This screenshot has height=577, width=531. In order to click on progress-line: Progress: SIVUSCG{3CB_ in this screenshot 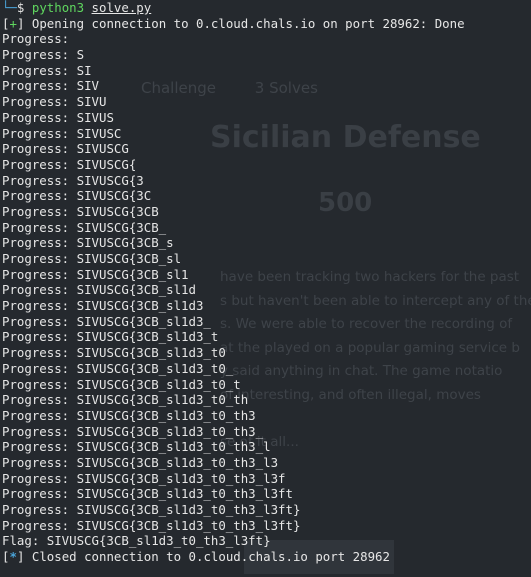, I will do `click(266, 228)`.